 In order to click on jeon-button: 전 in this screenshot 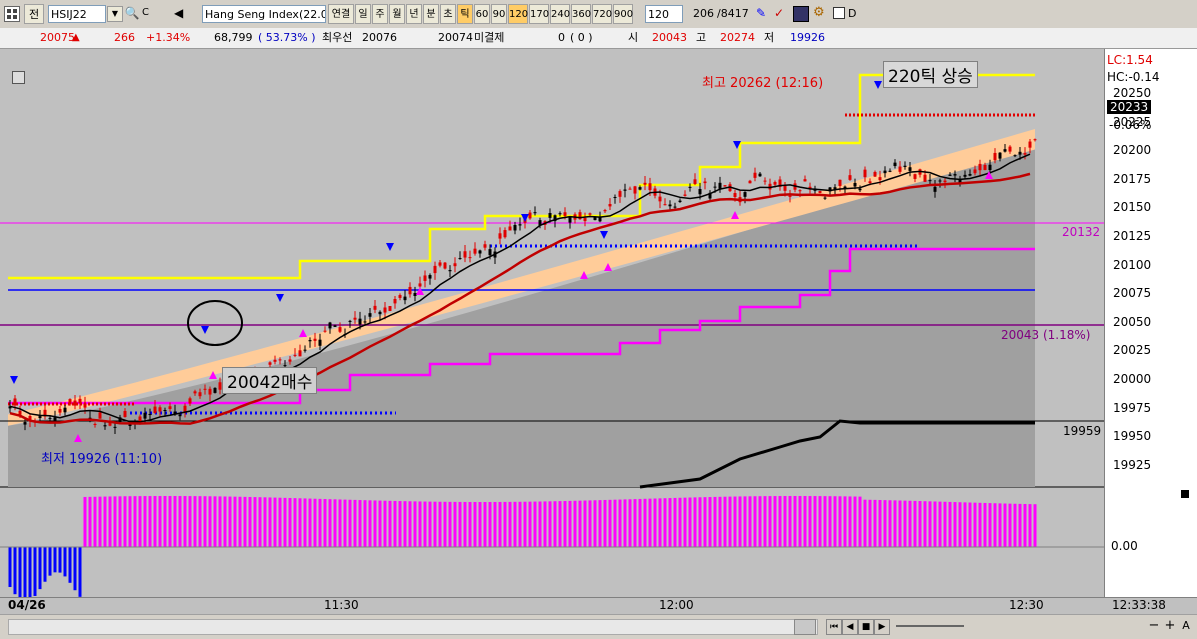, I will do `click(34, 14)`.